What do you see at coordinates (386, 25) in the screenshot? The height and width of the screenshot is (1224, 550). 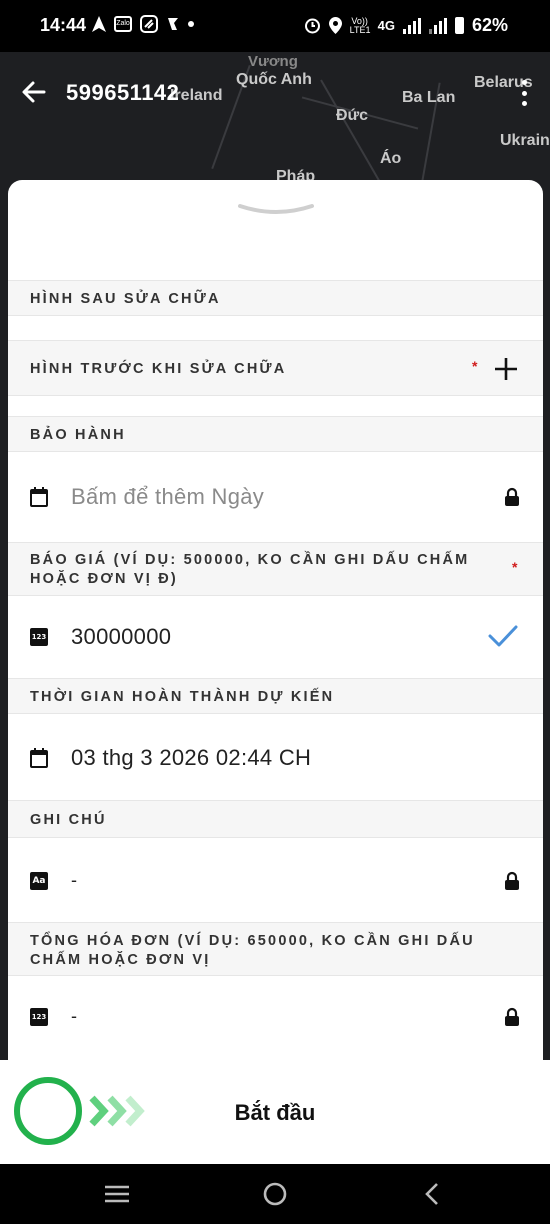 I see `network-type: 4G` at bounding box center [386, 25].